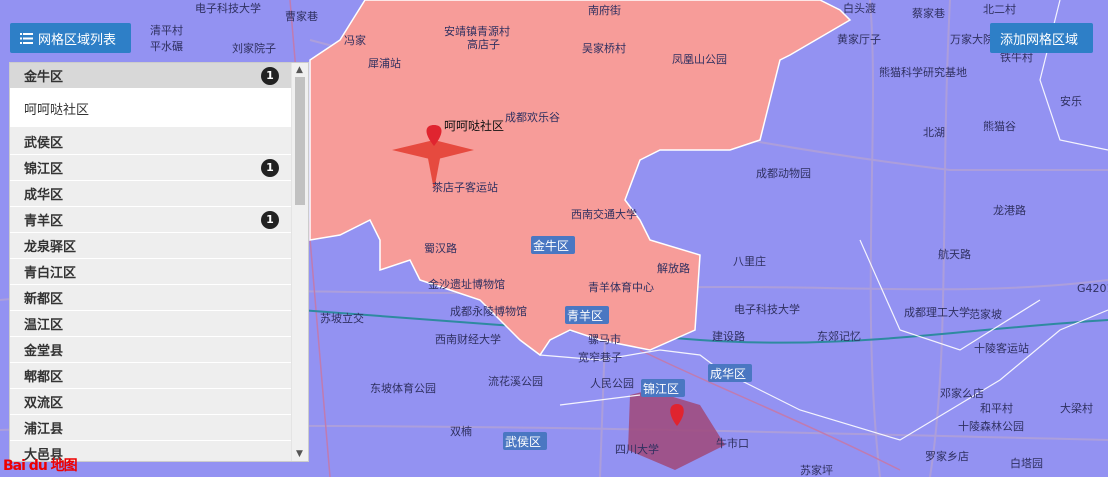 This screenshot has height=477, width=1108. What do you see at coordinates (1041, 38) in the screenshot?
I see `add-grid-area-button: 添加网格区域` at bounding box center [1041, 38].